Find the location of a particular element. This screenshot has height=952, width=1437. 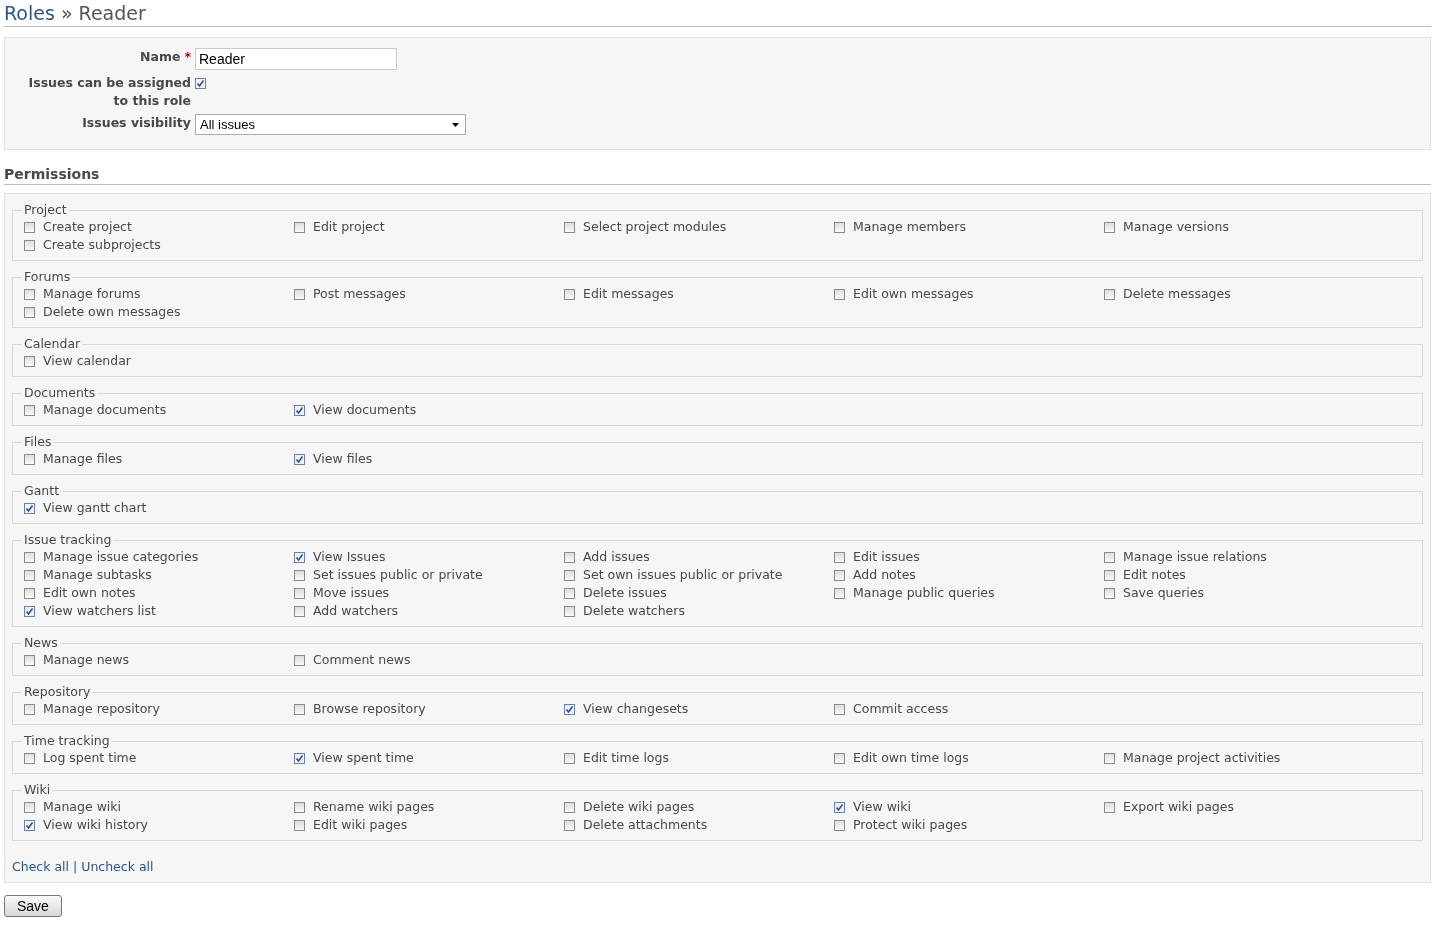

permission-label: Manage repository is located at coordinates (101, 709).